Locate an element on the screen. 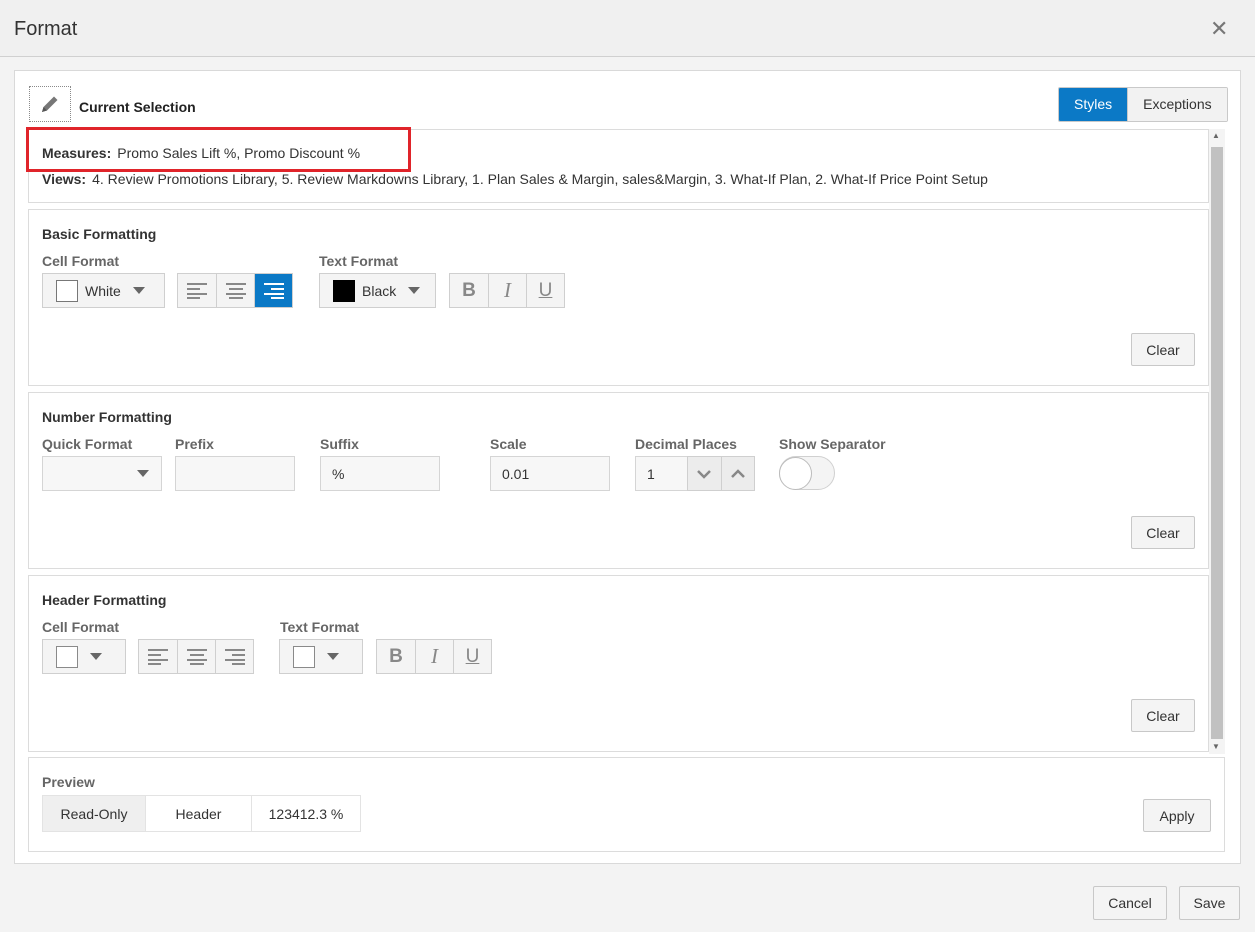 Image resolution: width=1255 pixels, height=932 pixels. cancel-button: Cancel is located at coordinates (1130, 903).